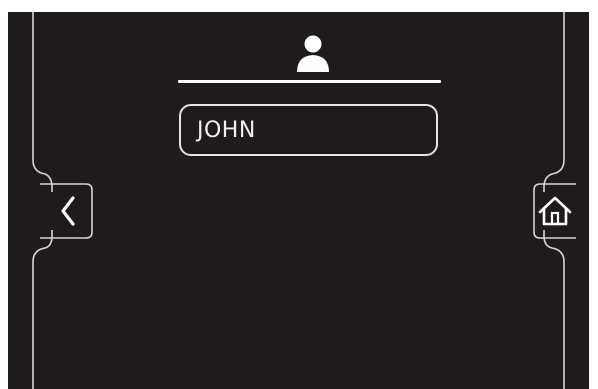  What do you see at coordinates (42, 102) in the screenshot?
I see `left-rail-line` at bounding box center [42, 102].